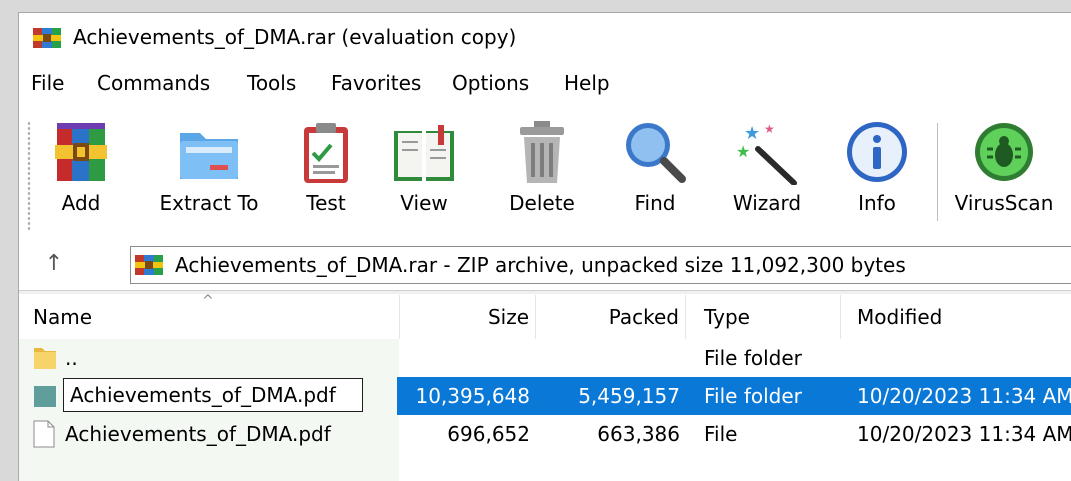  I want to click on column-packed-label: Packed, so click(643, 317).